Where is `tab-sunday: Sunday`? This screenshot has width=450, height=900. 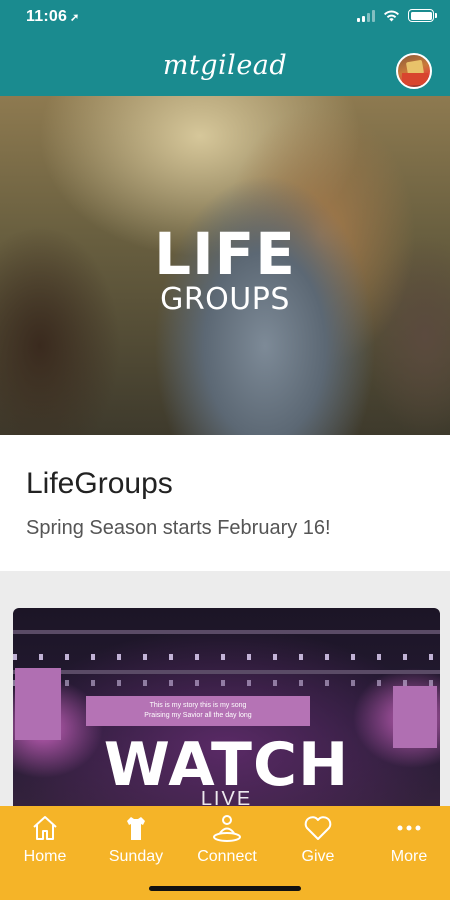 tab-sunday: Sunday is located at coordinates (136, 839).